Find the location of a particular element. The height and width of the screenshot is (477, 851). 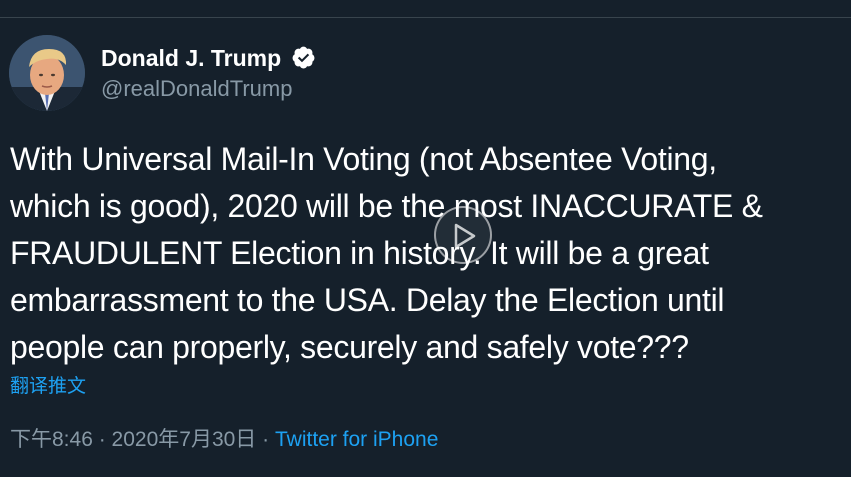

tweet-meta: 下午8:46 · 2020年7月30日 · Twitter for iPhone is located at coordinates (224, 440).